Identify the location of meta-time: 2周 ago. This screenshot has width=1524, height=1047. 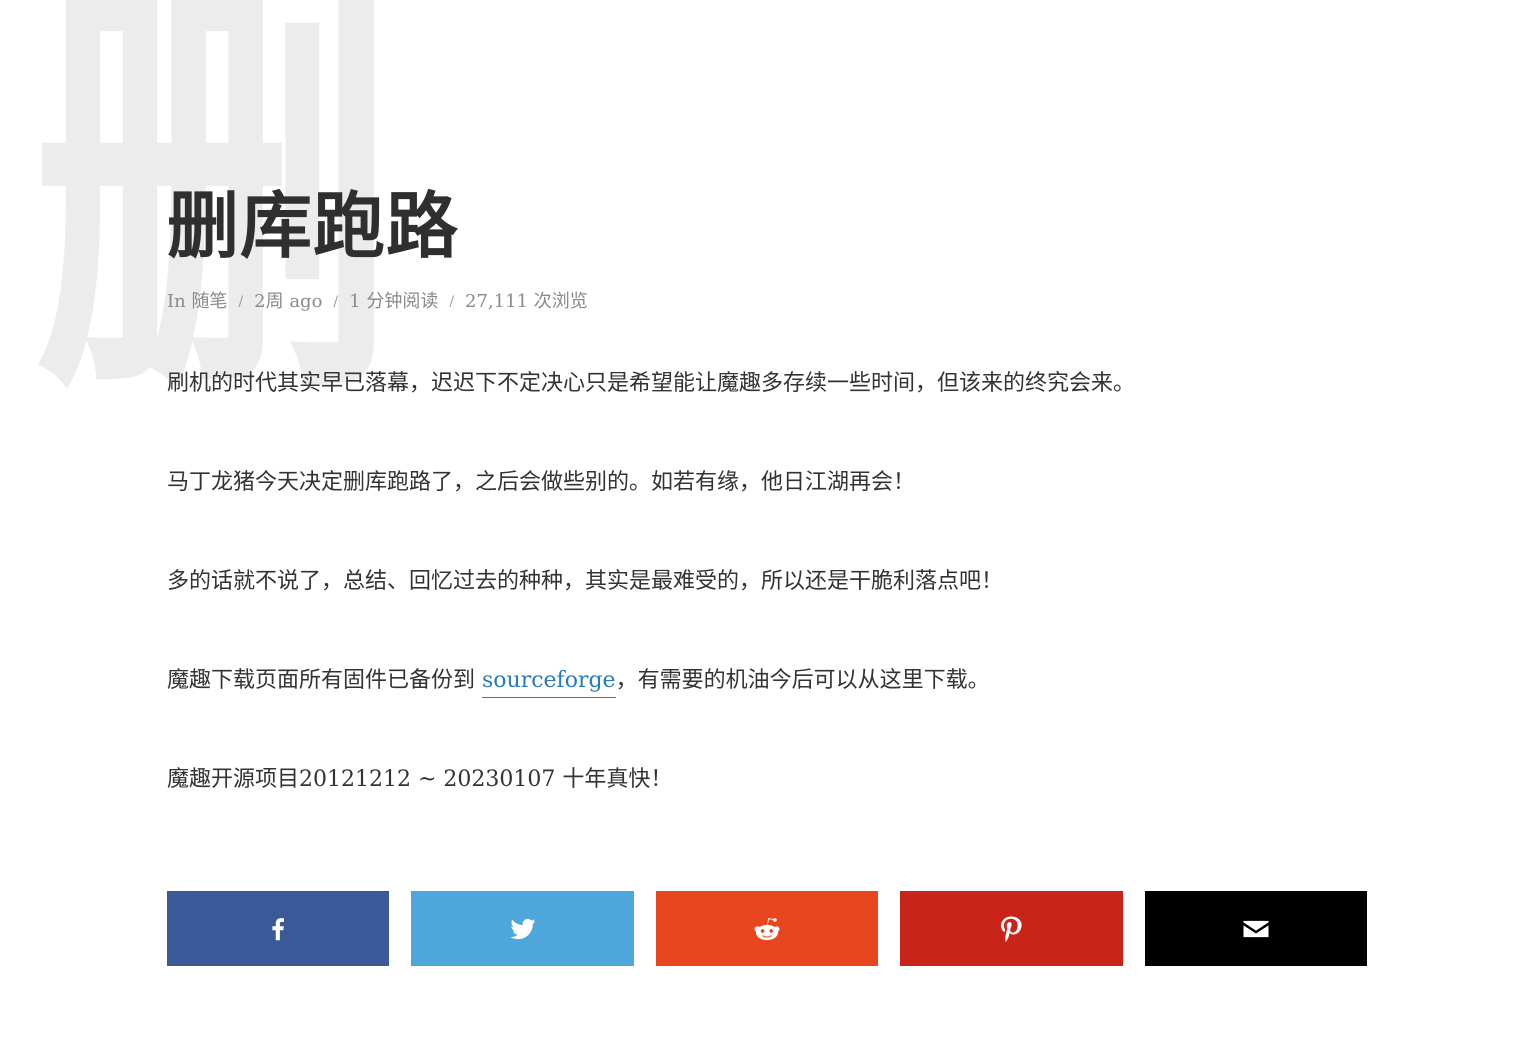
(288, 301).